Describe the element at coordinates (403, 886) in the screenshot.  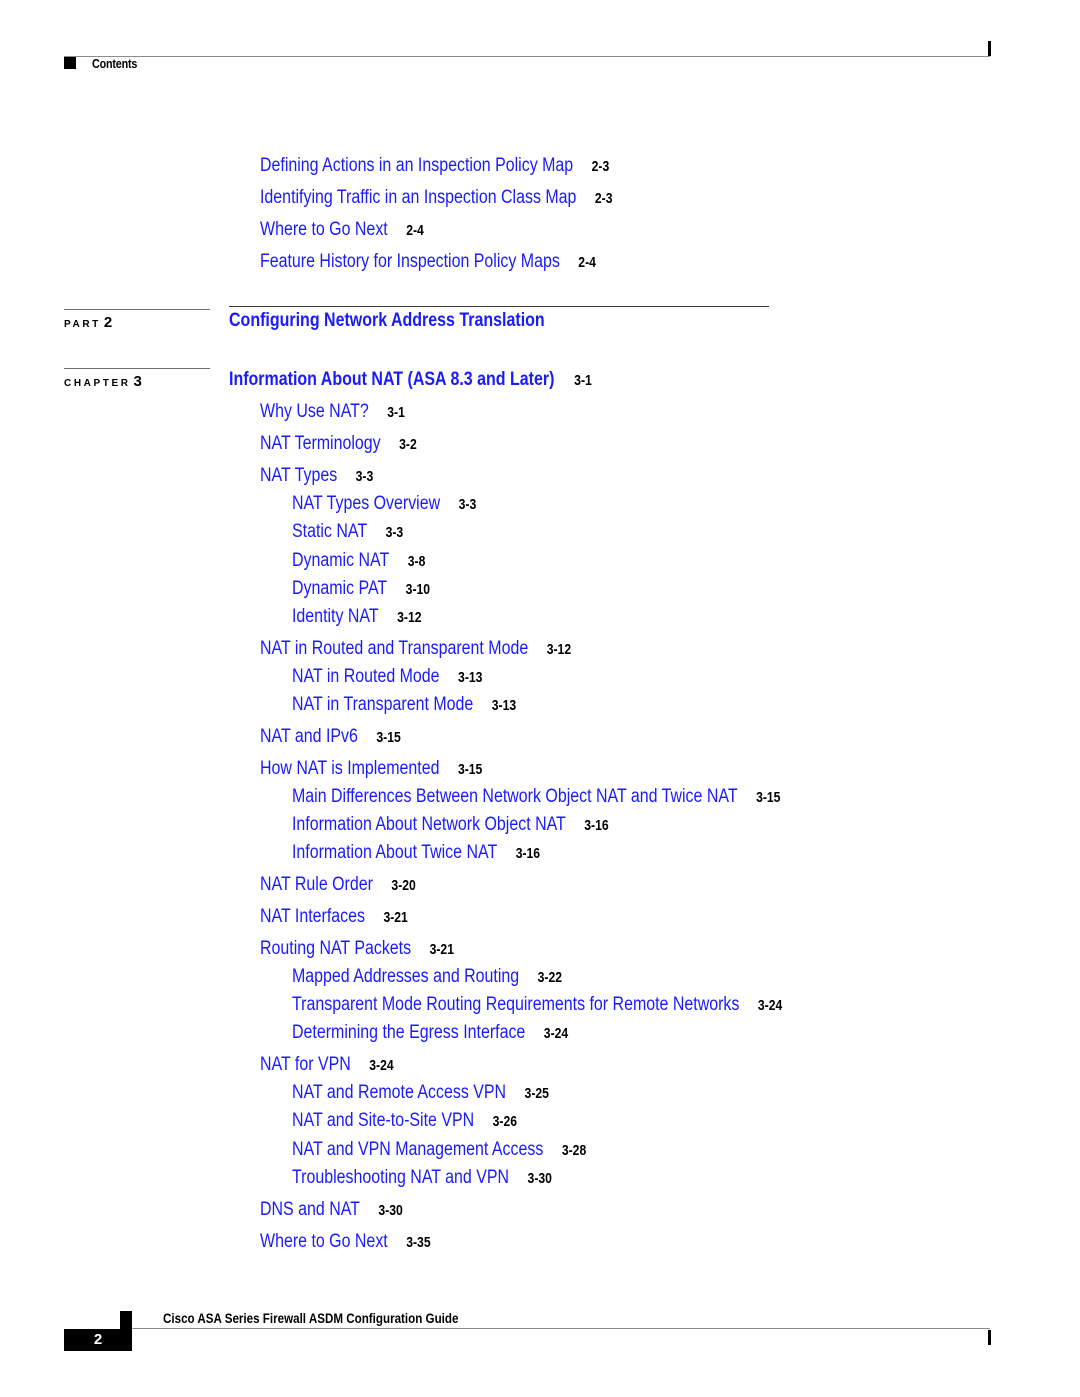
I see `toc-entry-page-ref: 3-20` at that location.